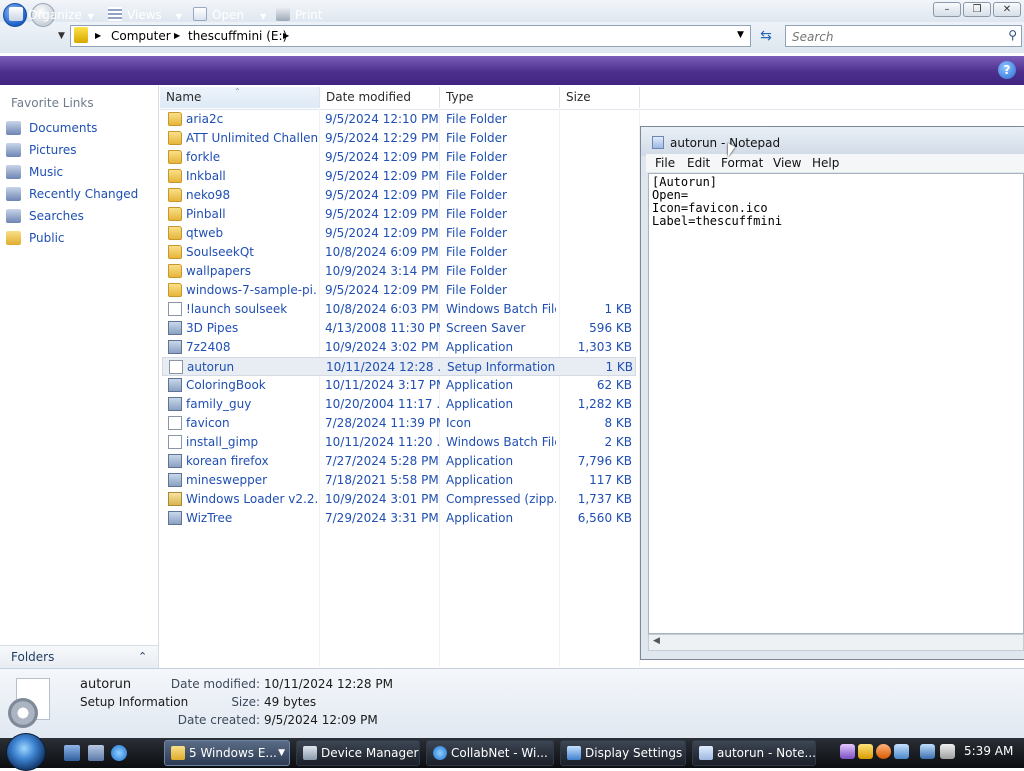  I want to click on searches-icon, so click(13, 216).